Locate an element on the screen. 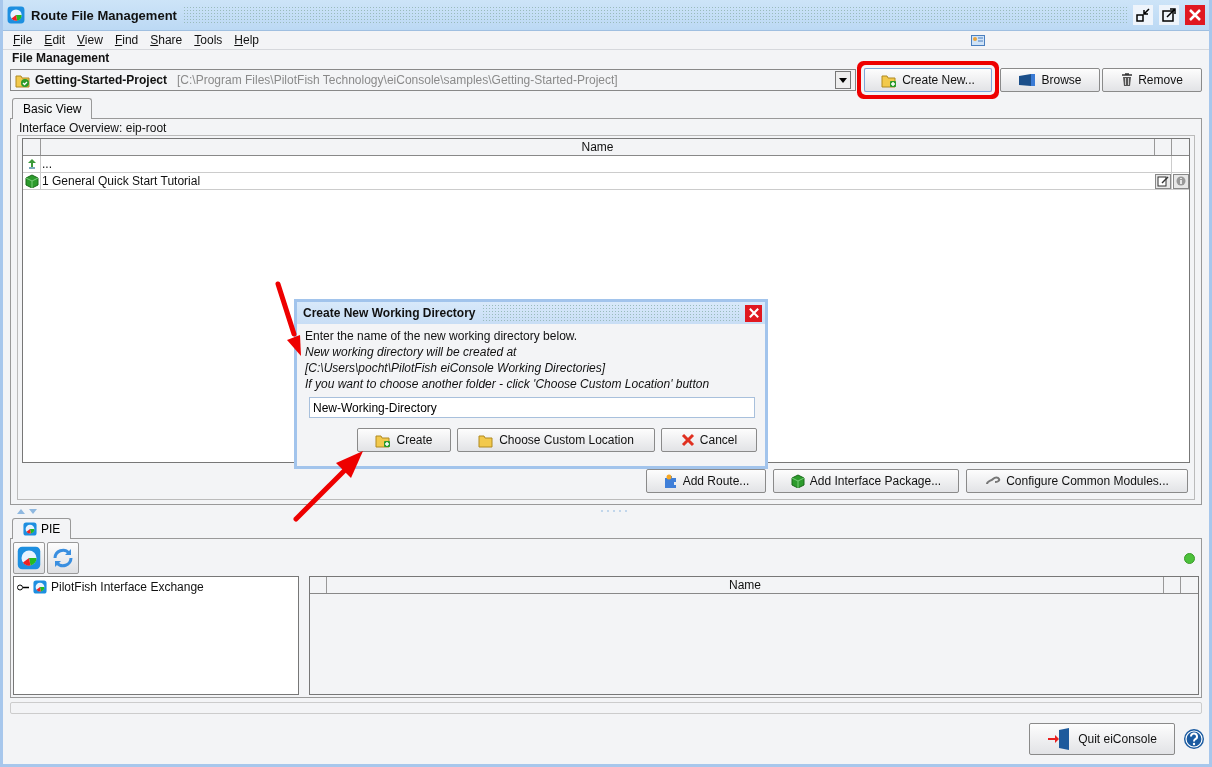  up-arrow-icon is located at coordinates (31, 164).